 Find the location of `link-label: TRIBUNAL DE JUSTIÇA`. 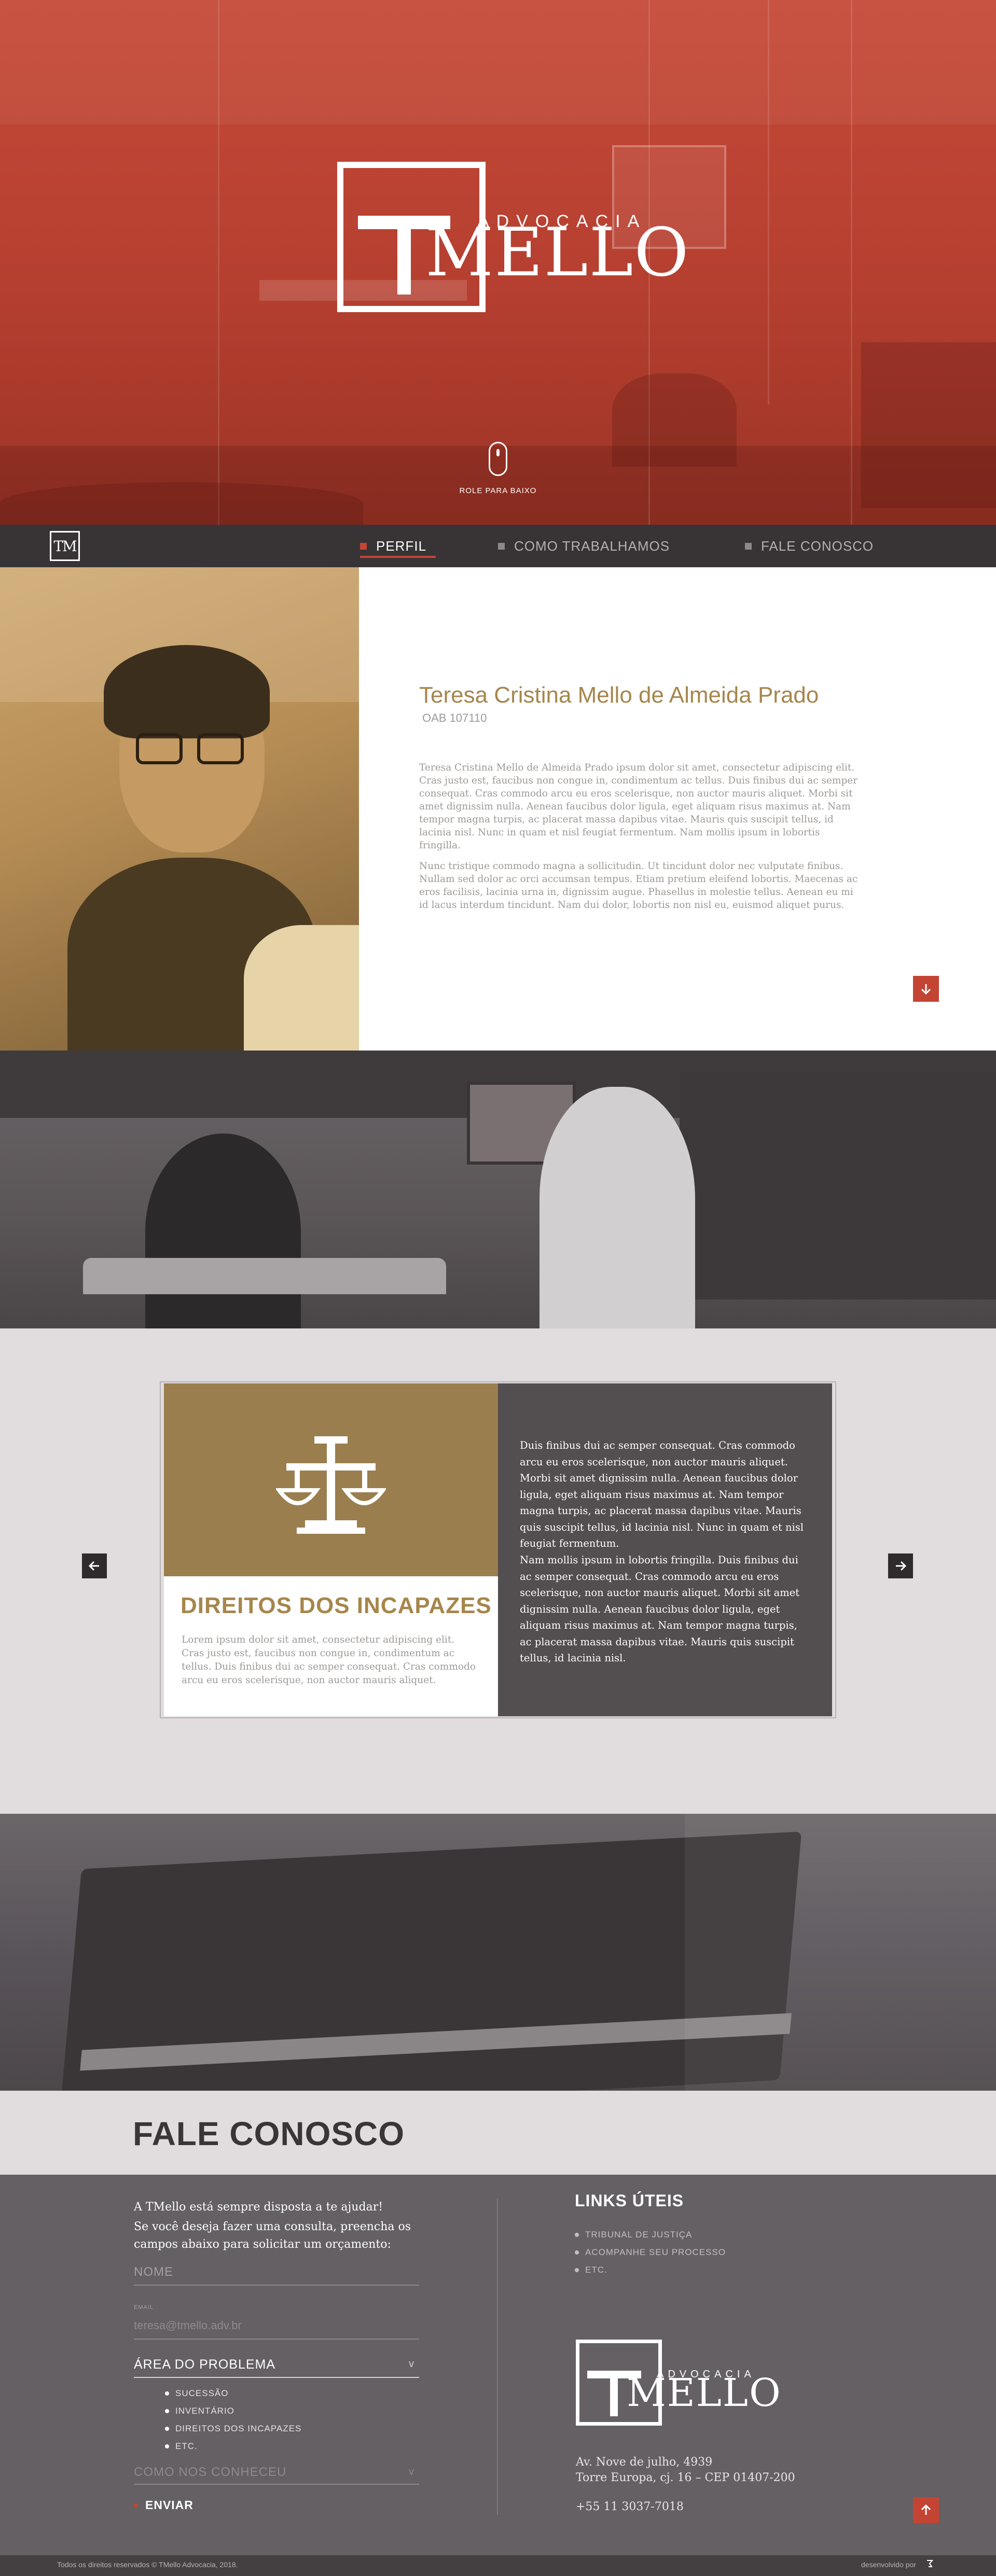

link-label: TRIBUNAL DE JUSTIÇA is located at coordinates (639, 2234).